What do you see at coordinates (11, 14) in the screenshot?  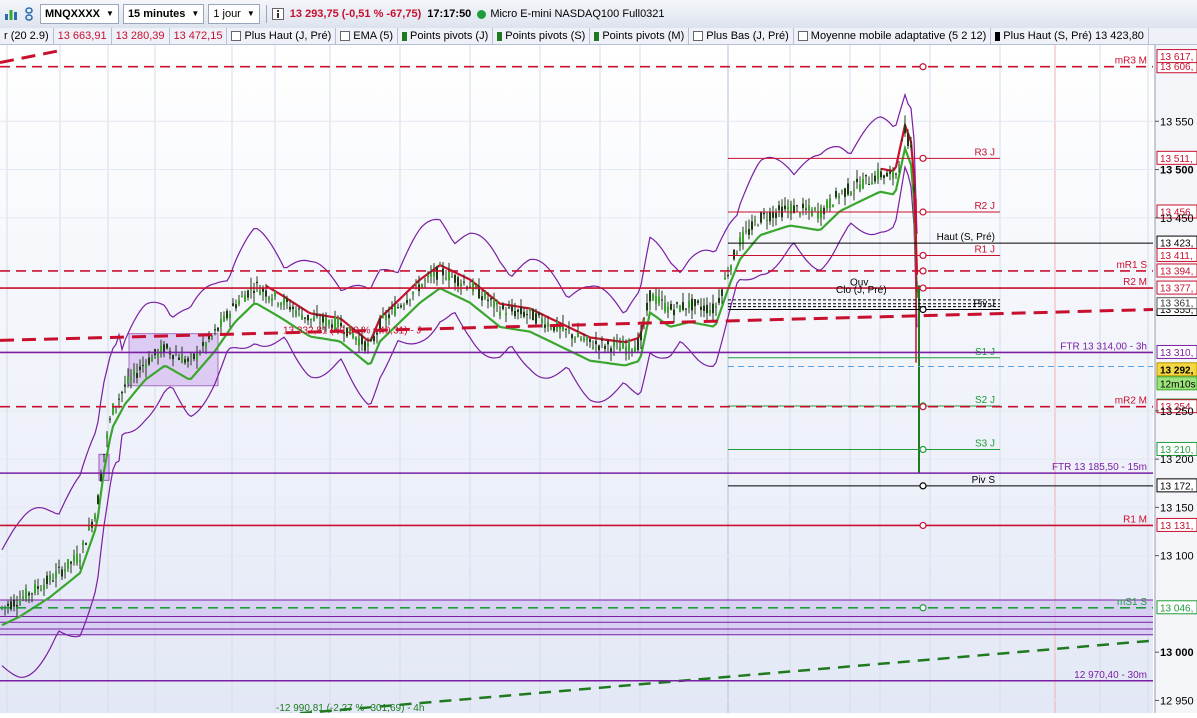 I see `bar-chart-icon` at bounding box center [11, 14].